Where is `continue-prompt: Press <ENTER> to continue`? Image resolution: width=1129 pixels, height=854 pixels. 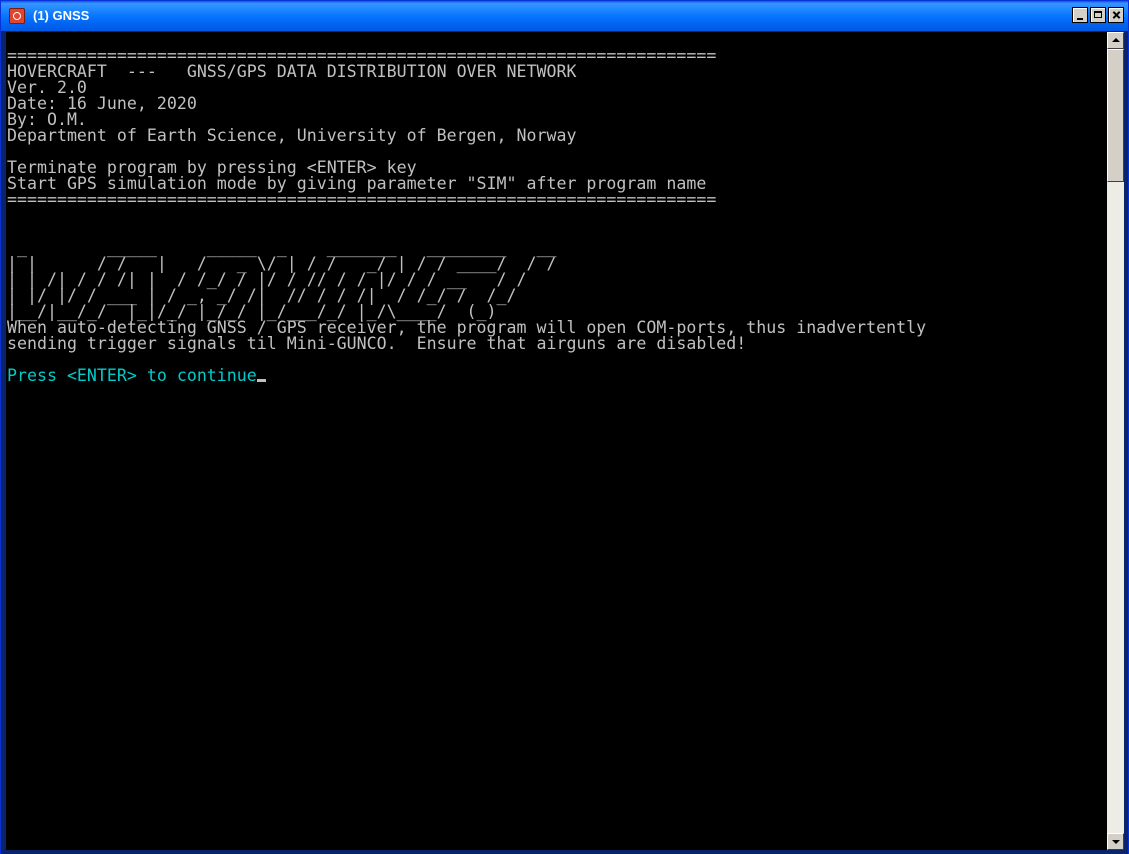 continue-prompt: Press <ENTER> to continue is located at coordinates (132, 375).